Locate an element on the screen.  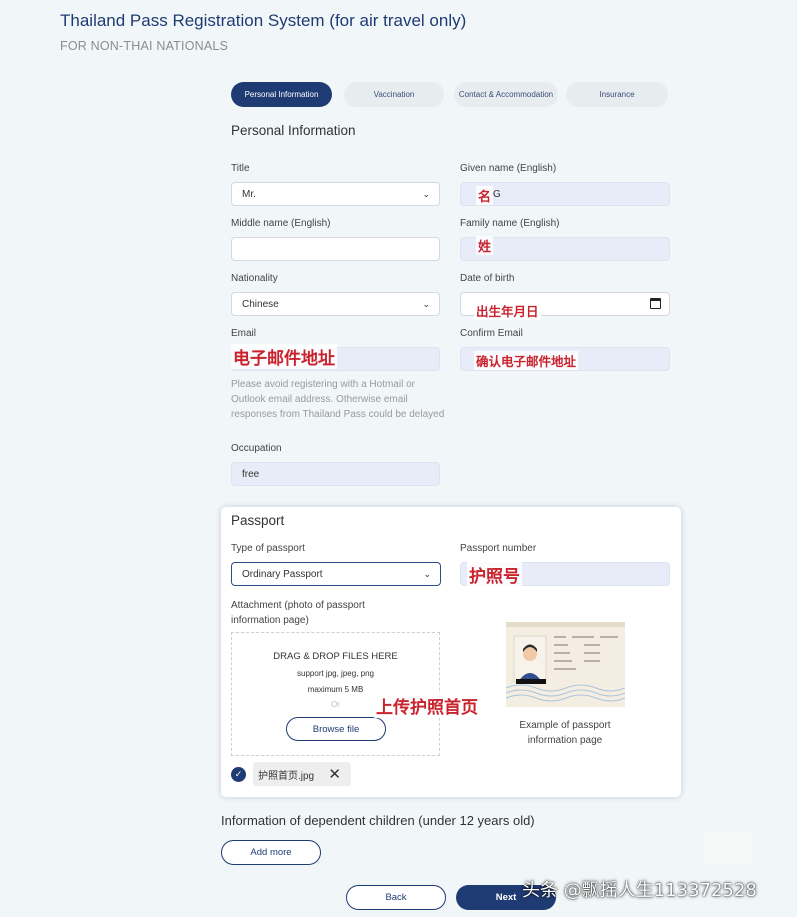
page-subtitle: FOR NON-THAI NATIONALS is located at coordinates (144, 46).